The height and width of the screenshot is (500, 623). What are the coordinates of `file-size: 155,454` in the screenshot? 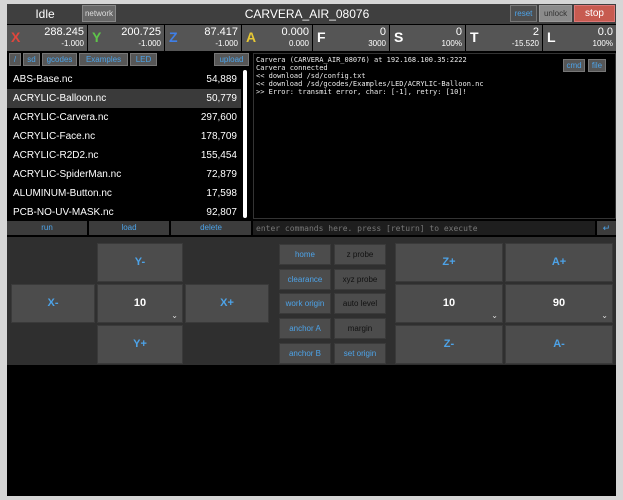 It's located at (218, 155).